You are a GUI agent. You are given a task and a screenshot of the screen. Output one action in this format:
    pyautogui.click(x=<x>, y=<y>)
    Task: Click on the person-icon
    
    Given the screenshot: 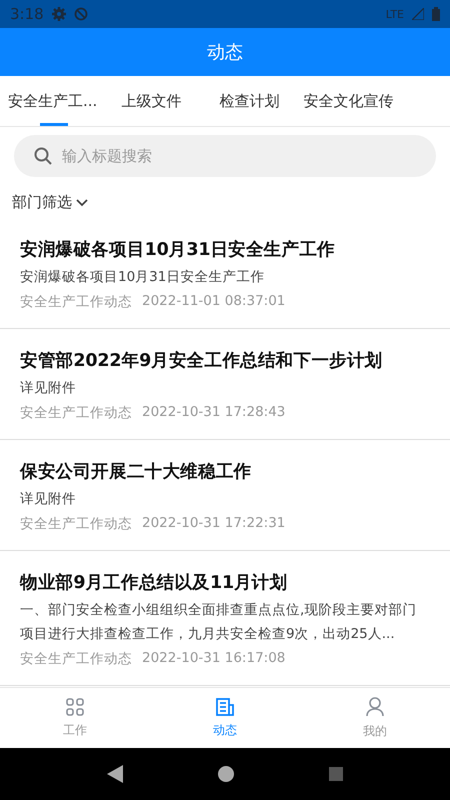 What is the action you would take?
    pyautogui.click(x=375, y=706)
    